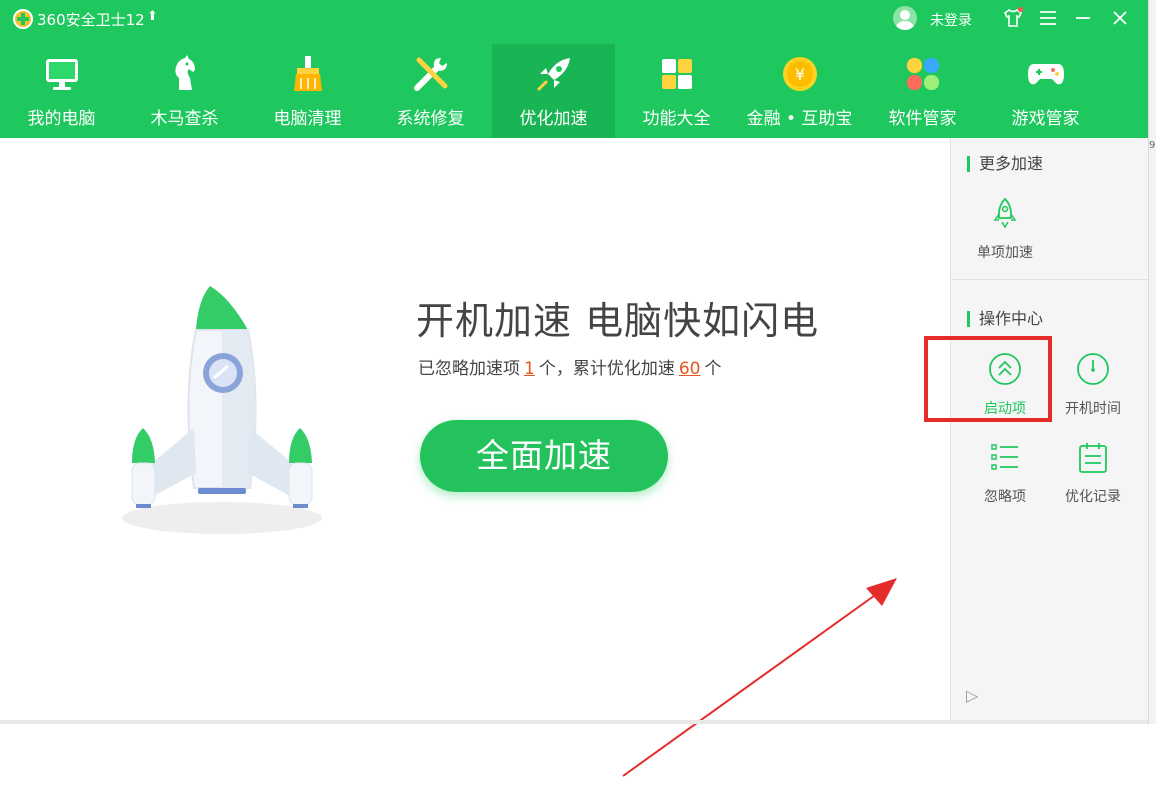  I want to click on bottom-edge, so click(574, 722).